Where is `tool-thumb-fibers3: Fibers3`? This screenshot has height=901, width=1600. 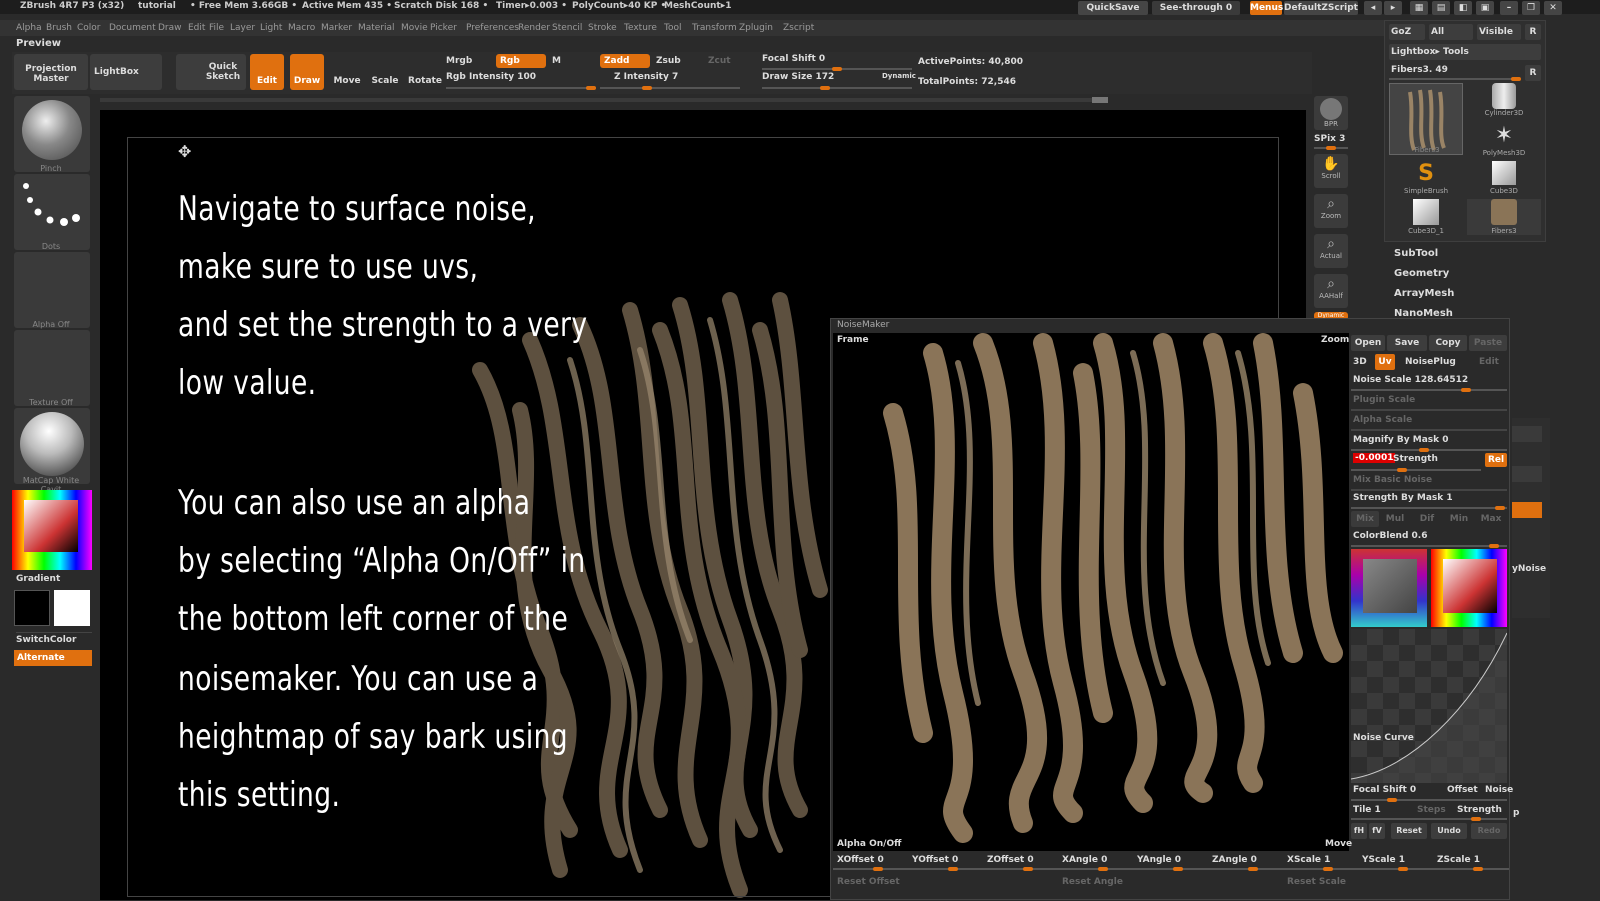
tool-thumb-fibers3: Fibers3 is located at coordinates (1426, 119).